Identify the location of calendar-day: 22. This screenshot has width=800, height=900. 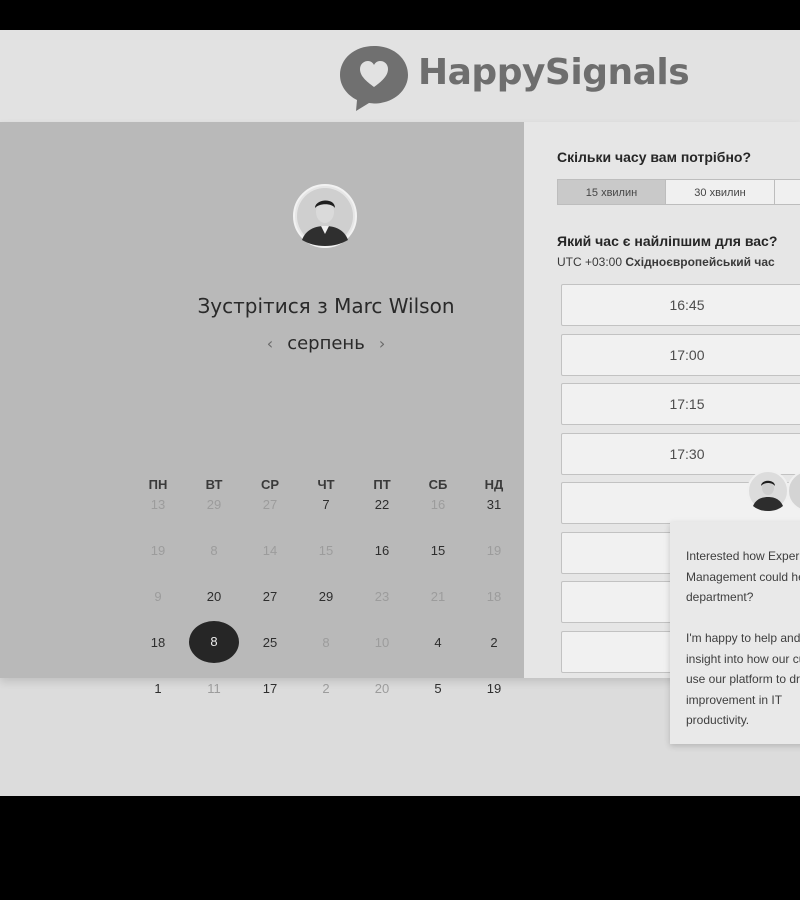
(382, 504).